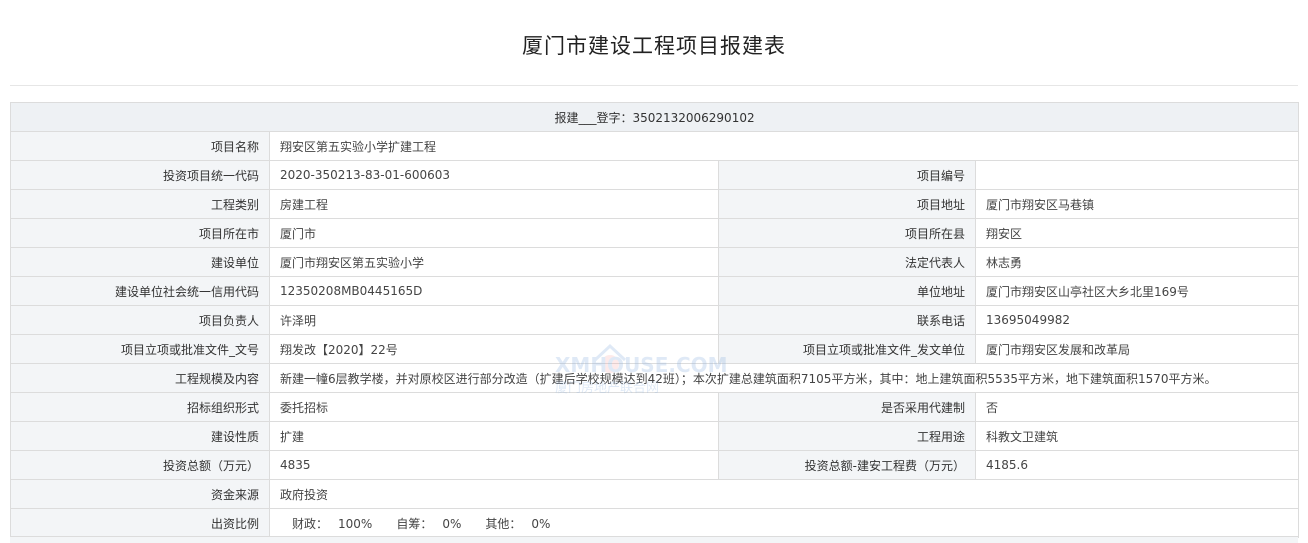  I want to click on field-label: 招标组织形式, so click(140, 407).